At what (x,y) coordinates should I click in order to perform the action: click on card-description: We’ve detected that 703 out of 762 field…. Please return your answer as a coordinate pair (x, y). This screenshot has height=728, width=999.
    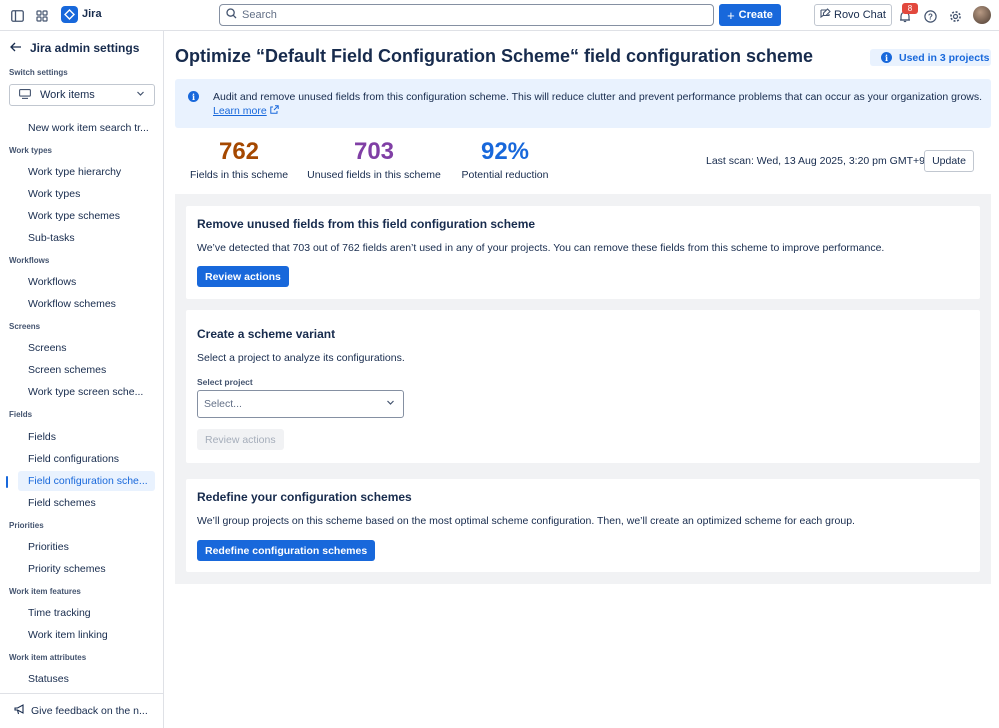
    Looking at the image, I should click on (541, 248).